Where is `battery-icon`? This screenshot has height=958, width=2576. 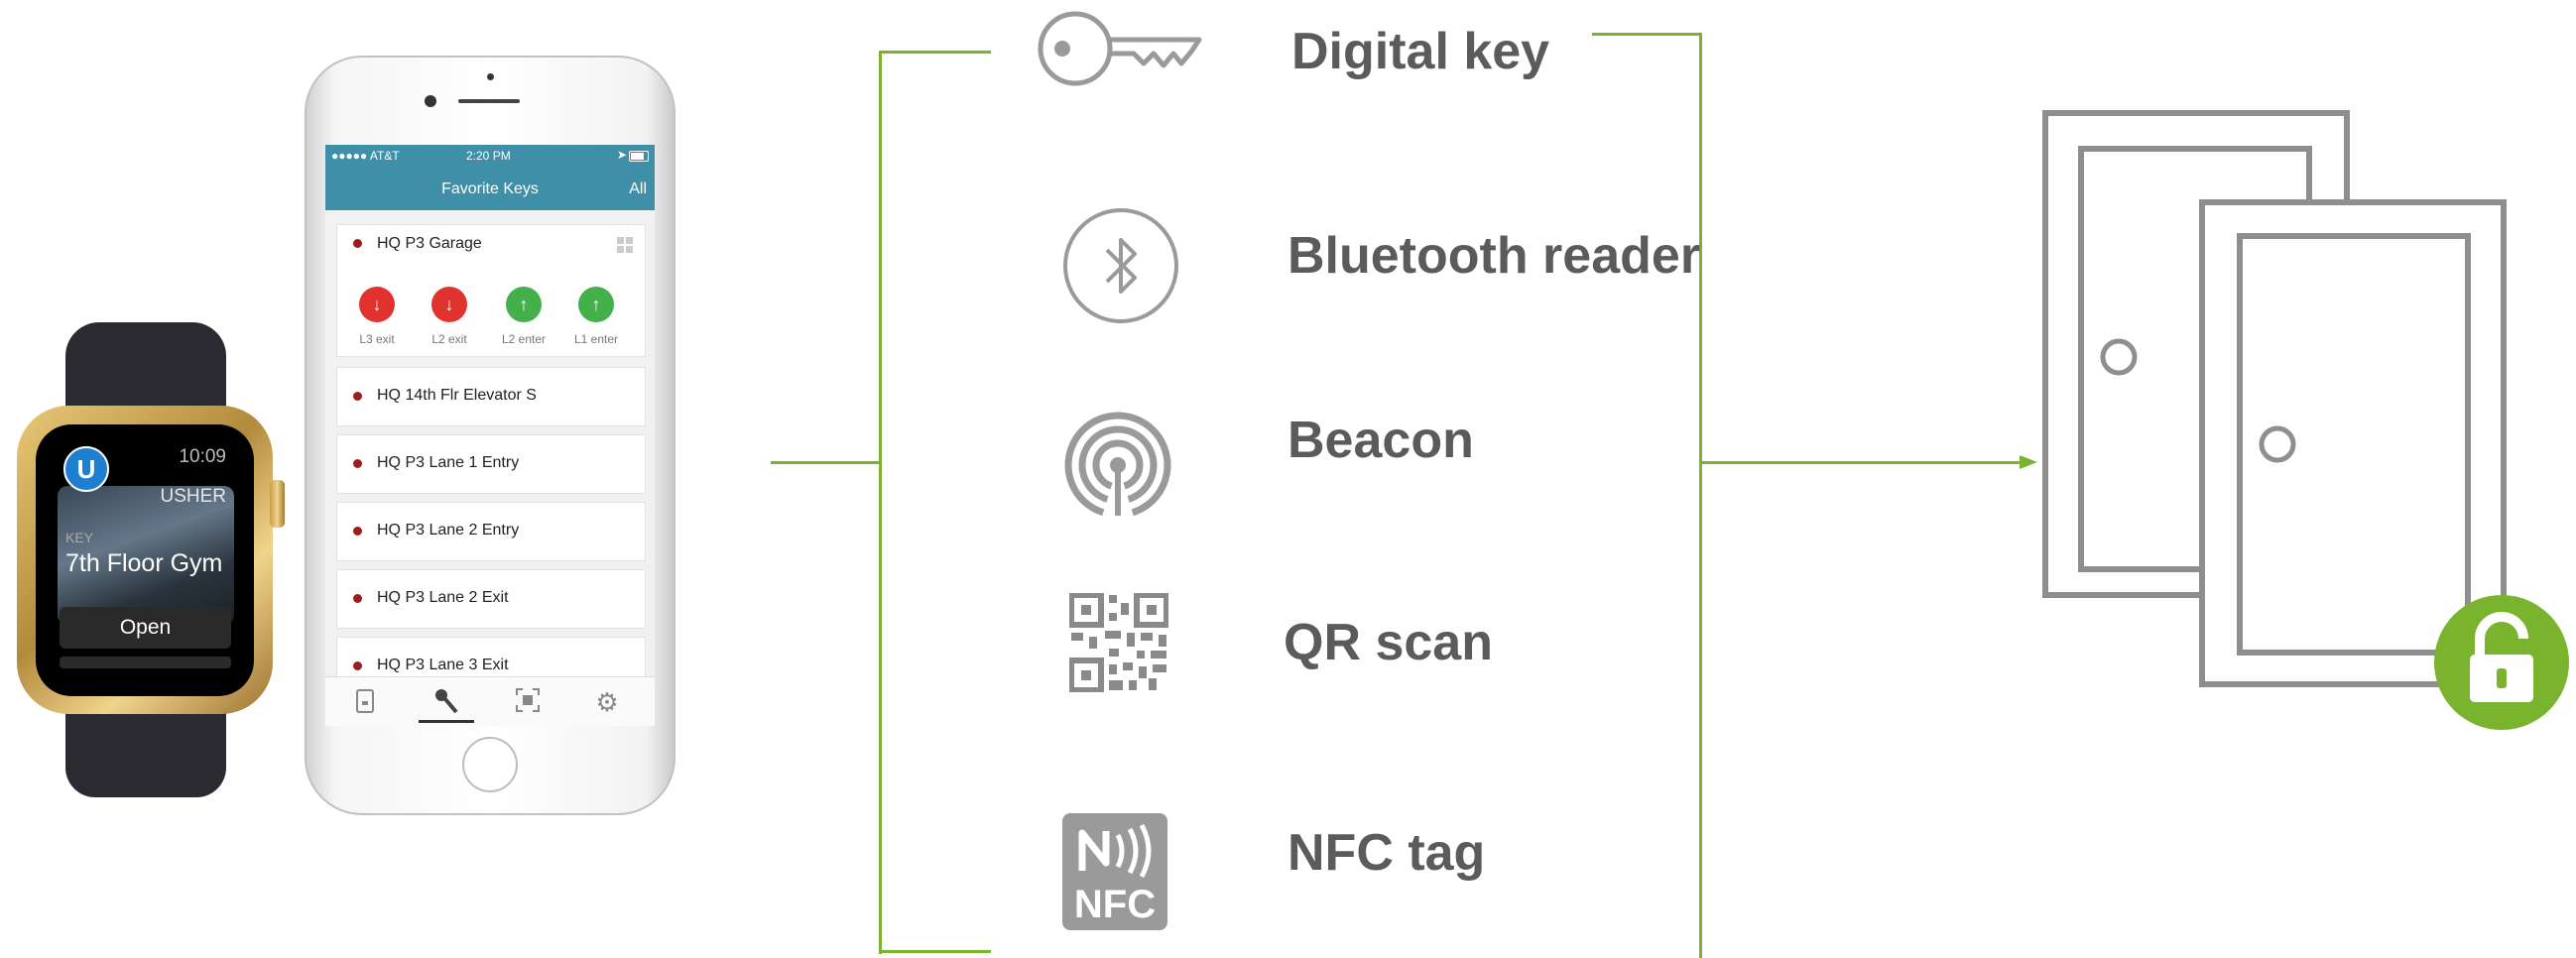
battery-icon is located at coordinates (639, 156).